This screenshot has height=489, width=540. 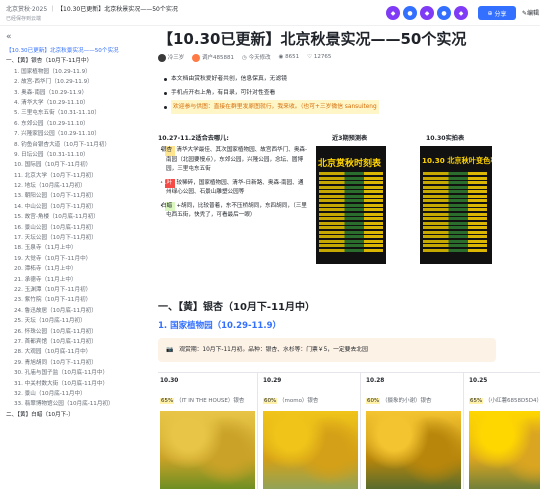 I want to click on table-header: 10.27-11.2适合去哪儿:, so click(x=193, y=138).